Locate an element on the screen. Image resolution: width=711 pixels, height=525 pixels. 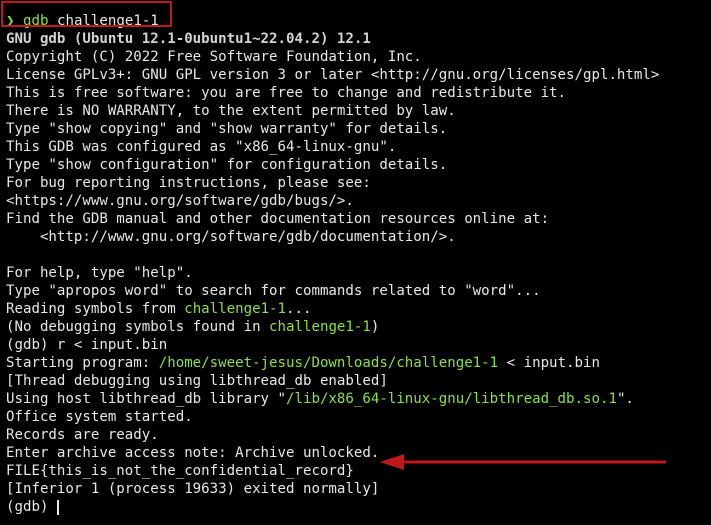
shell-prompt-line: ❯ gdb challenge1-1 is located at coordinates (358, 21).